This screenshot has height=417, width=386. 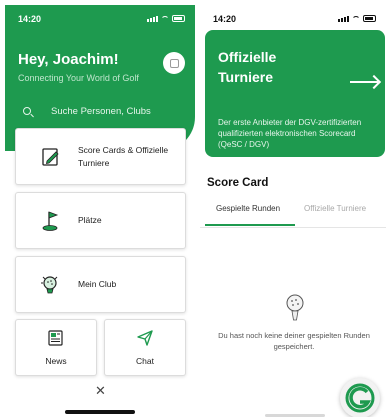 I want to click on scorecards-card: Score Cards & Offizielle Turniere, so click(x=100, y=156).